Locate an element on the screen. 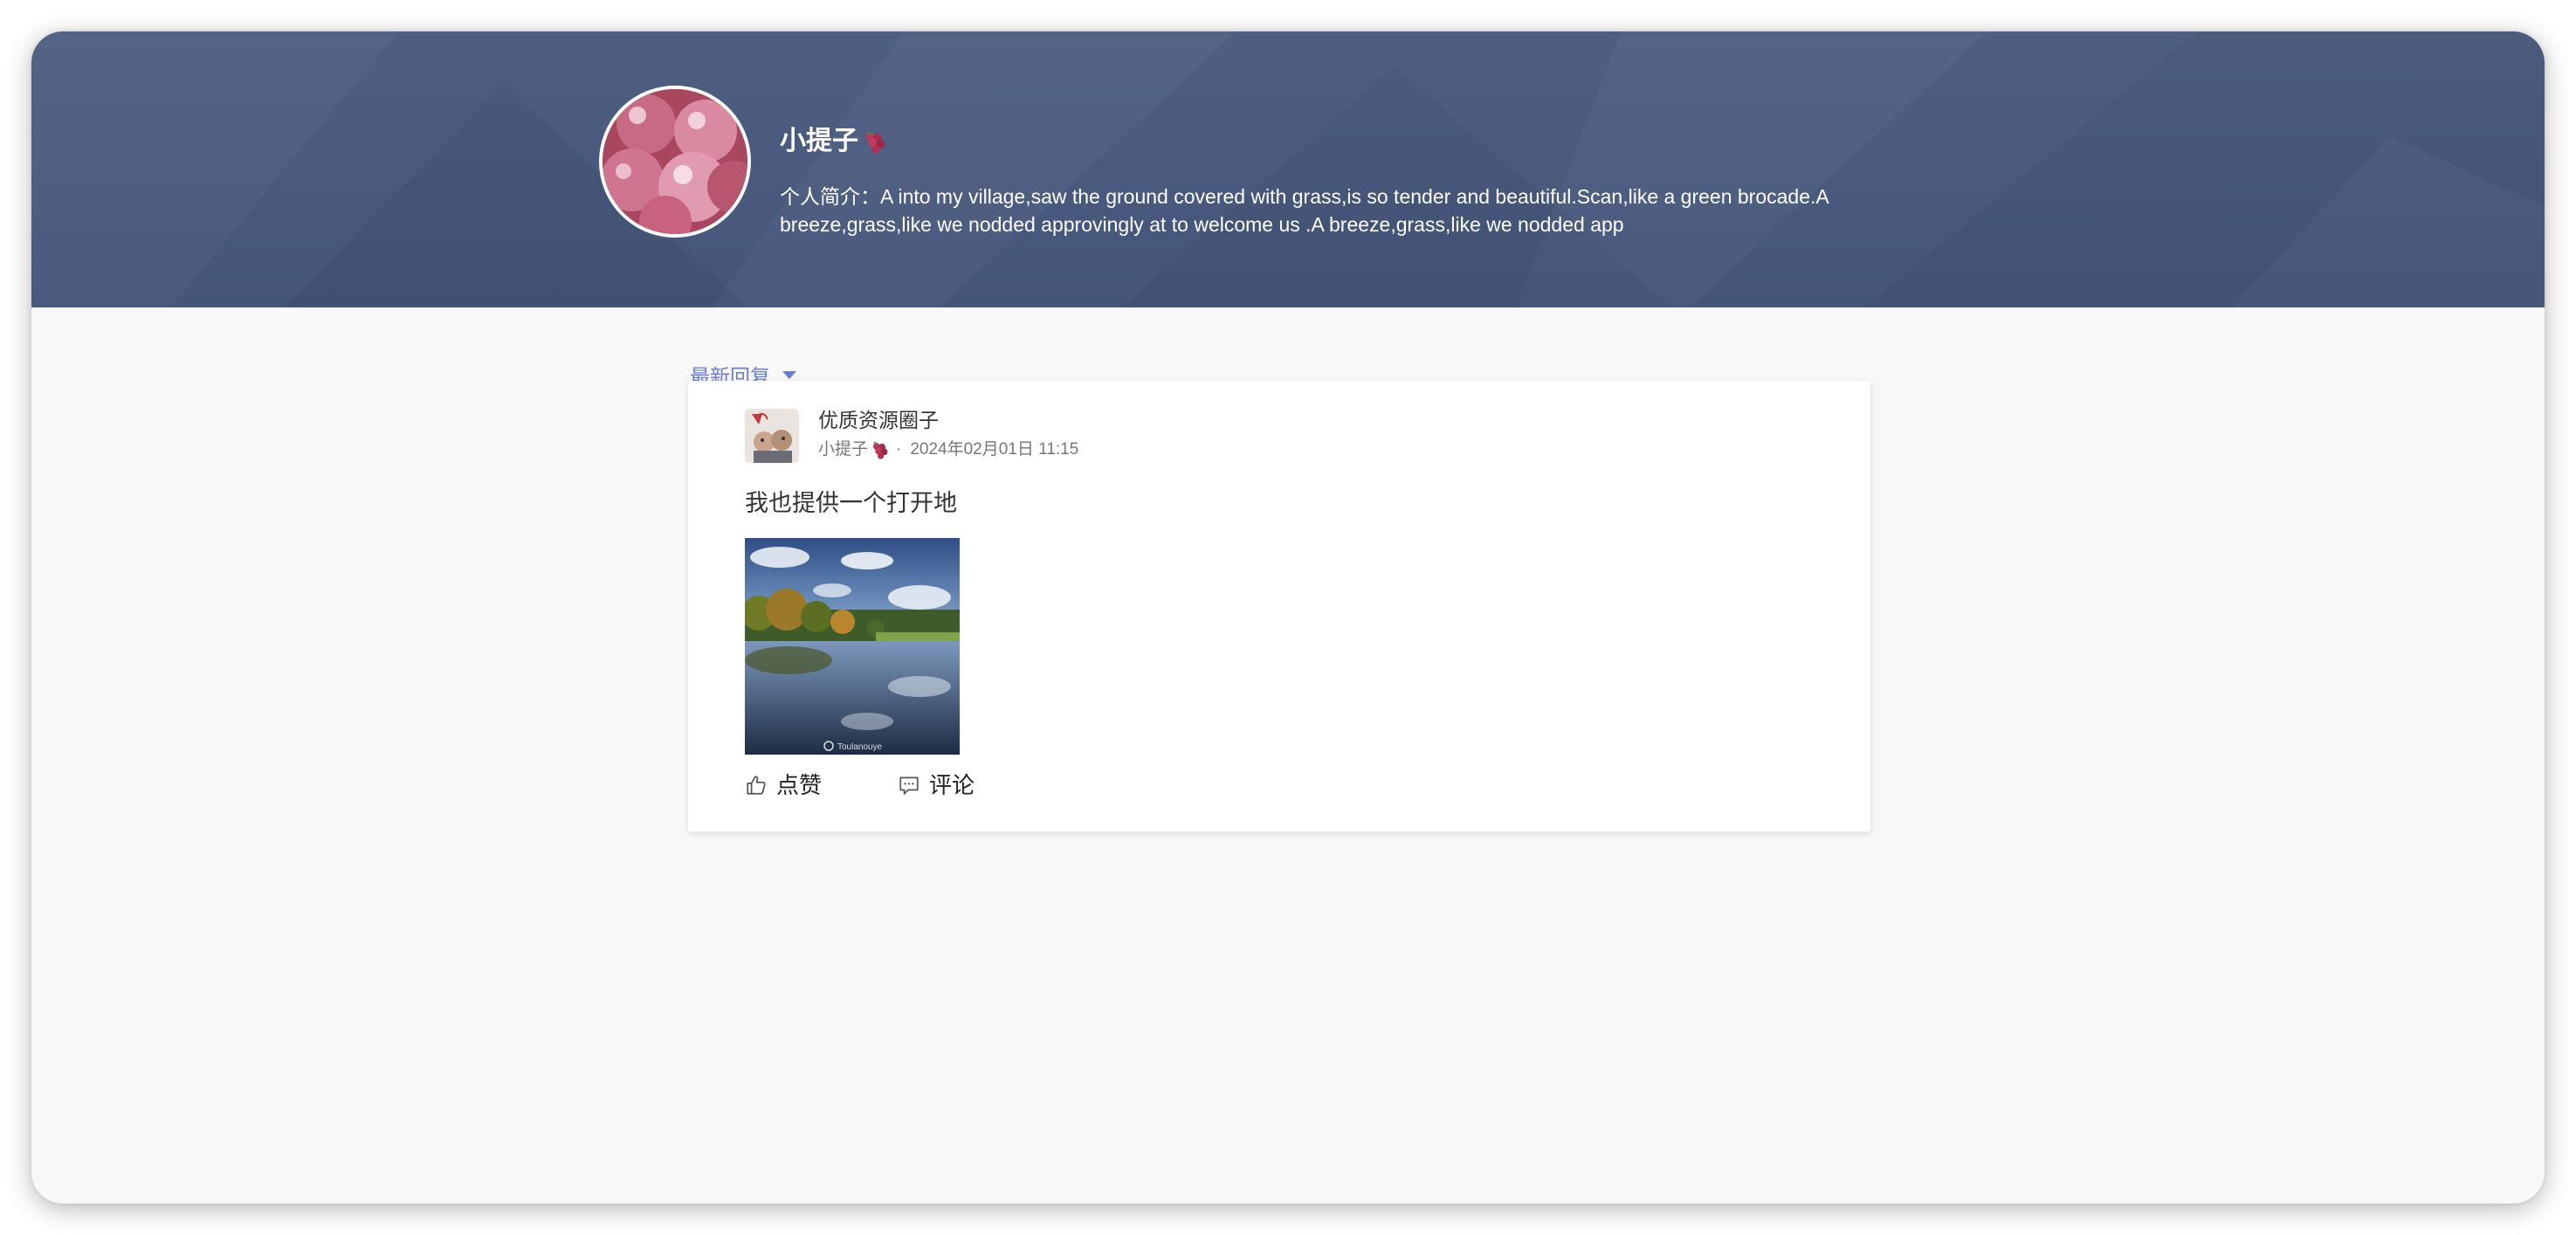  comment-label: 评论 is located at coordinates (952, 785).